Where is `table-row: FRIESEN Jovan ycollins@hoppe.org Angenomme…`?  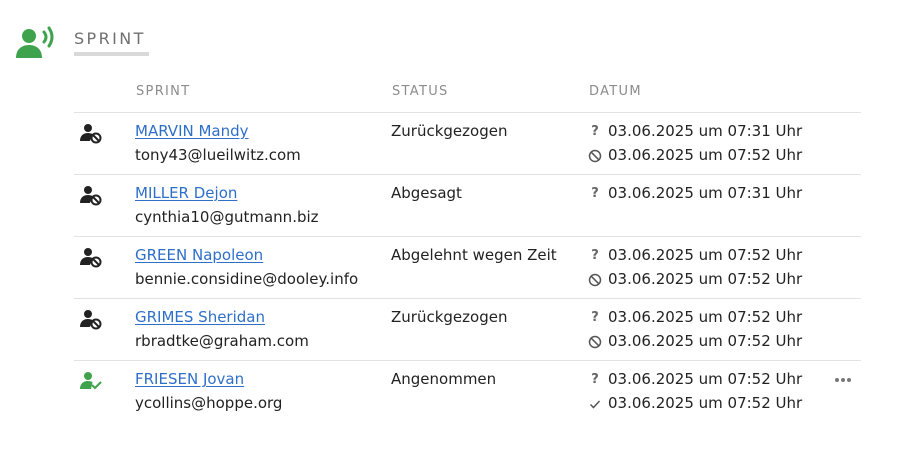 table-row: FRIESEN Jovan ycollins@hoppe.org Angenomme… is located at coordinates (467, 391).